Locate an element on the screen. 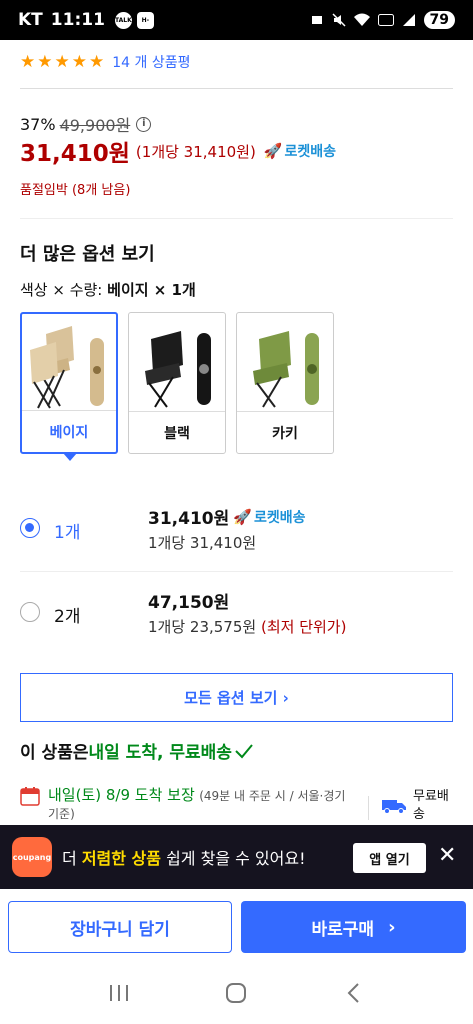  price-row: 31,410원 (1개당 31,410원) 🚀 로켓배송 is located at coordinates (178, 151).